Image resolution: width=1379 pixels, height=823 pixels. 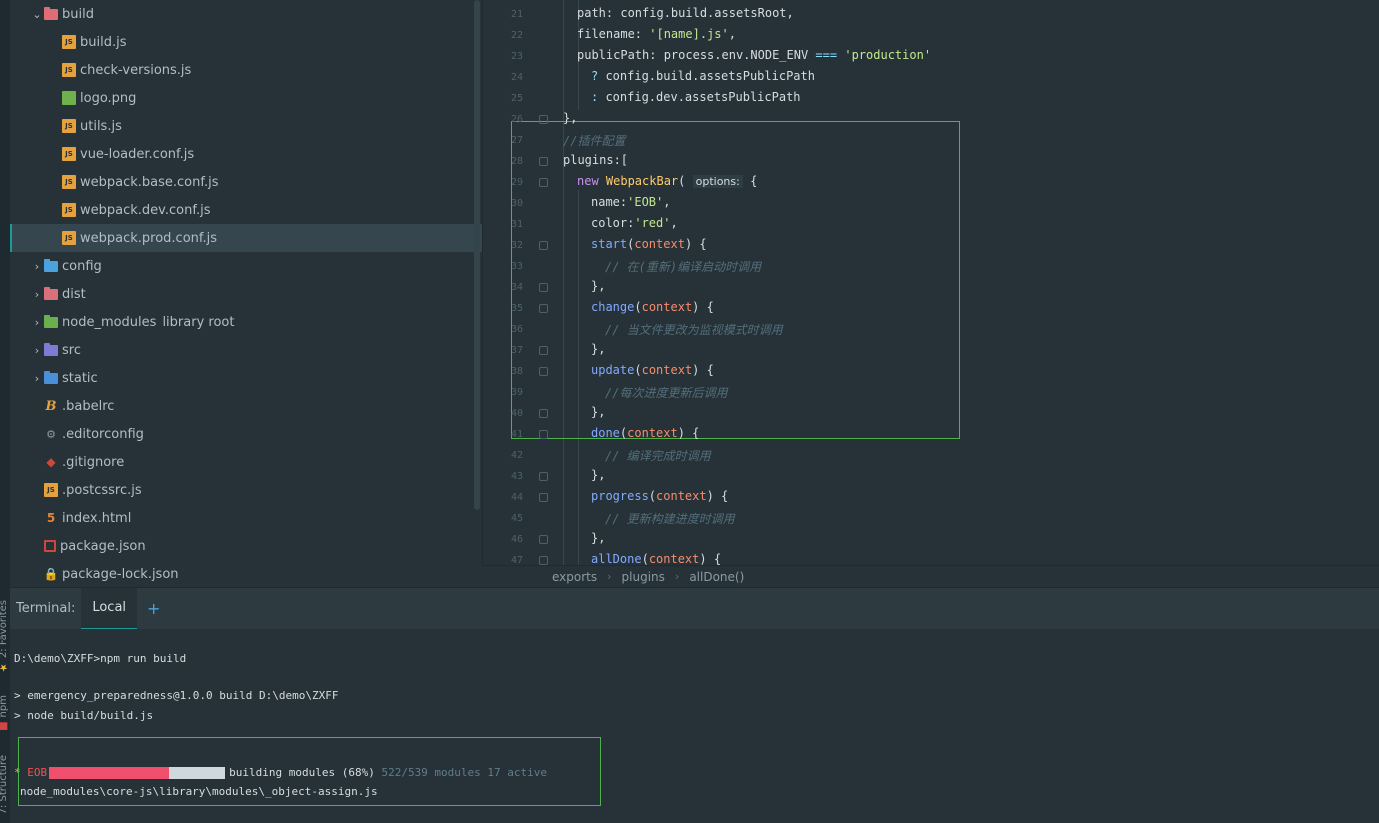 What do you see at coordinates (652, 307) in the screenshot?
I see `code-line: change(context) {` at bounding box center [652, 307].